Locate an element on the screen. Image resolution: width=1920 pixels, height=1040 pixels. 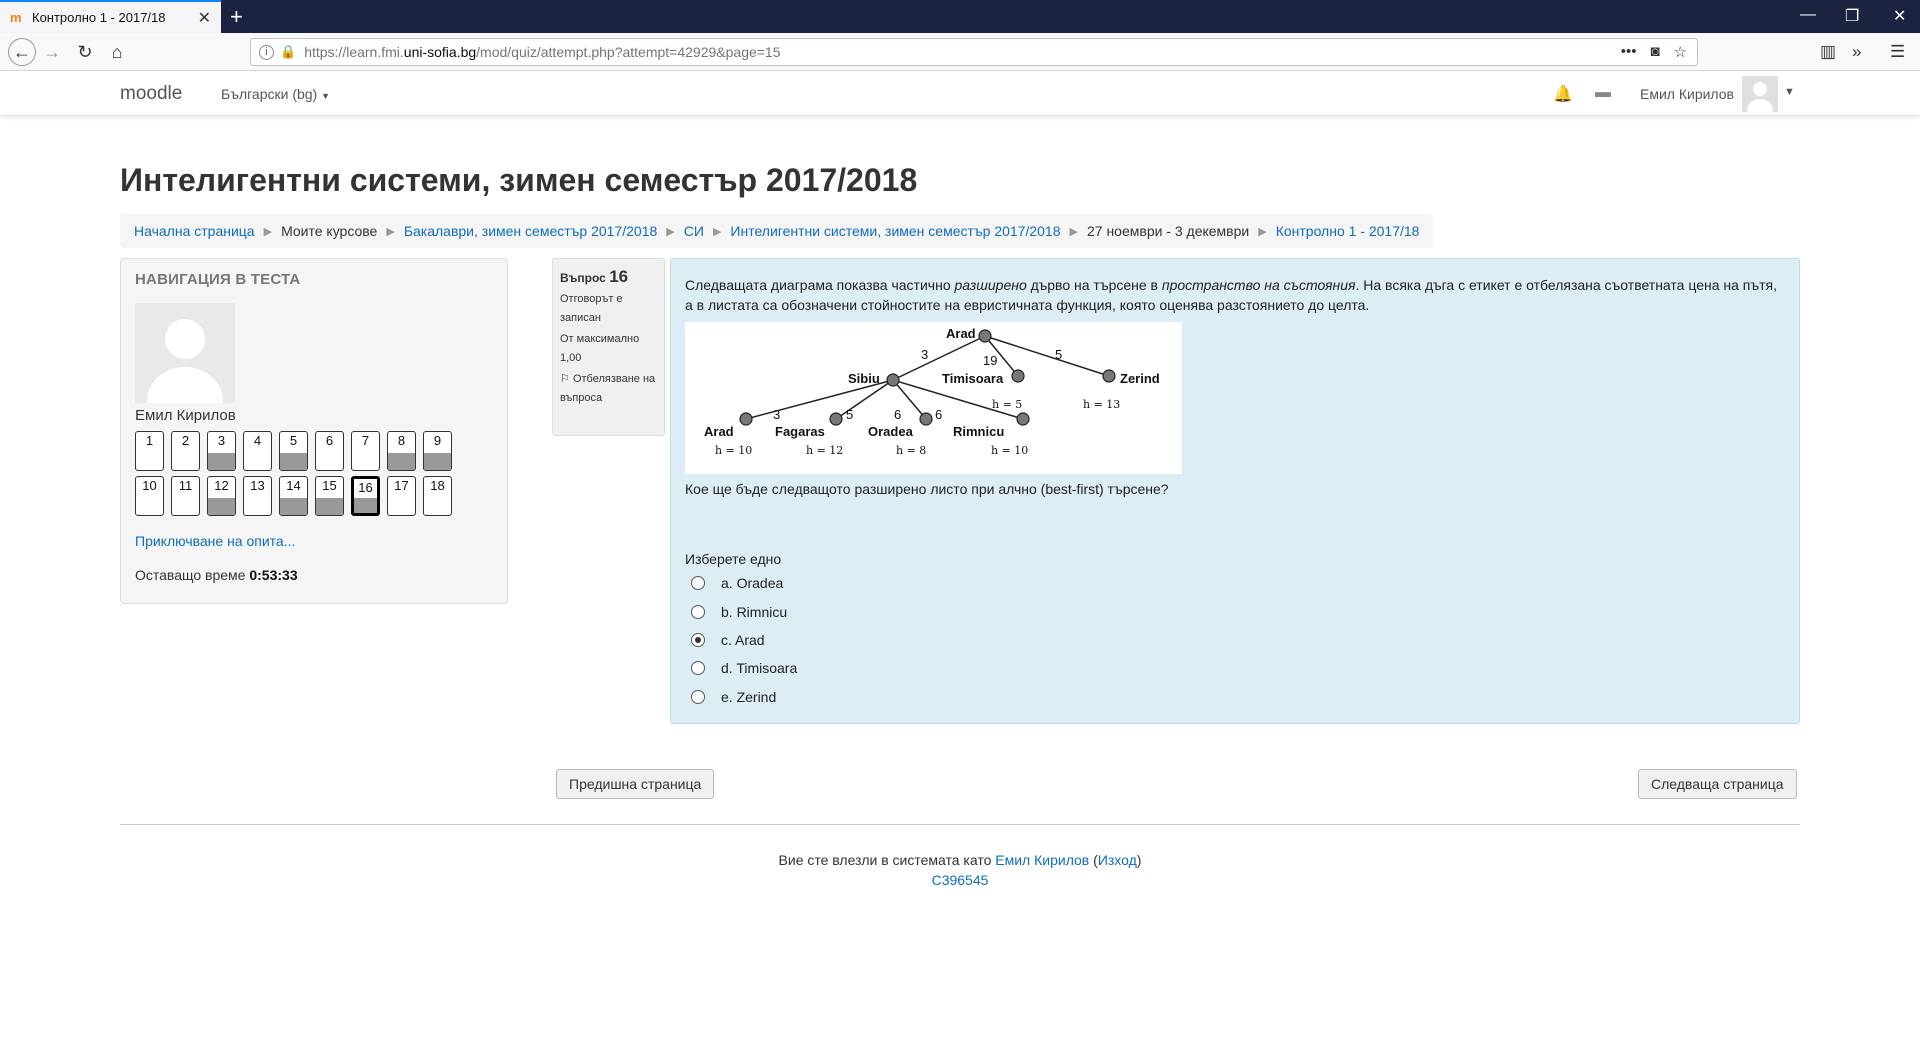
close-window-icon: ✕ is located at coordinates (1899, 16).